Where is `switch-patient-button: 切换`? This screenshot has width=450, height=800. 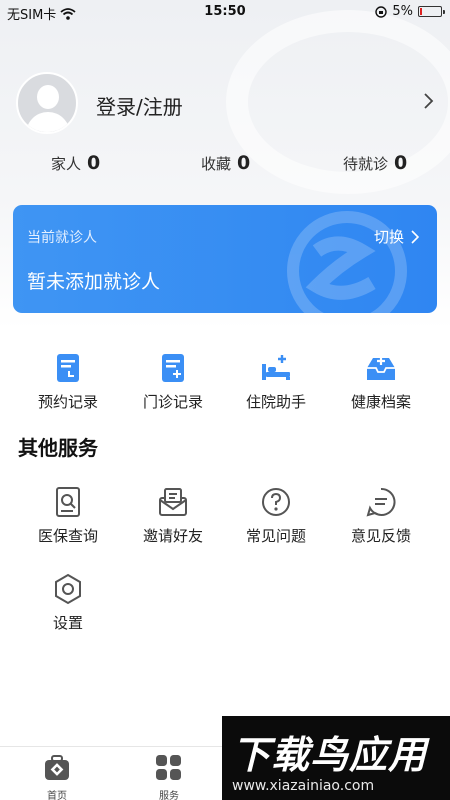 switch-patient-button: 切换 is located at coordinates (396, 236).